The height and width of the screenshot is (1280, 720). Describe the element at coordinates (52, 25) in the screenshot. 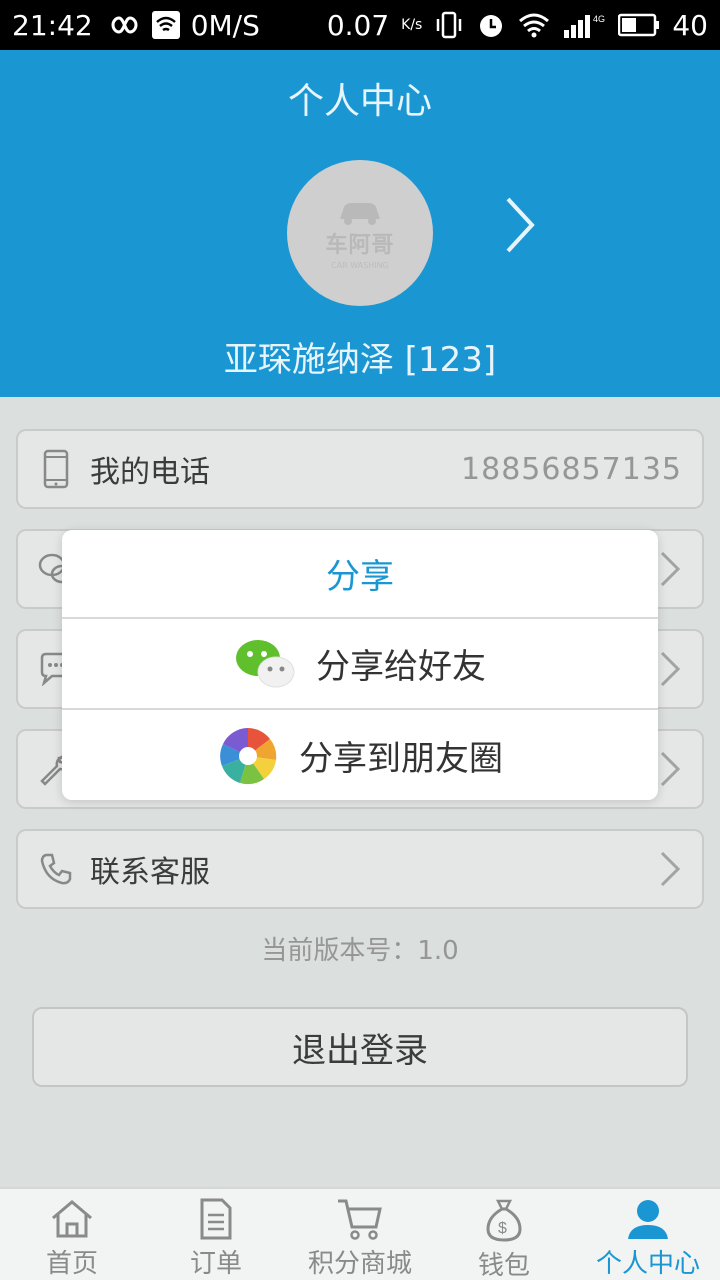

I see `status-time: 21:42` at that location.